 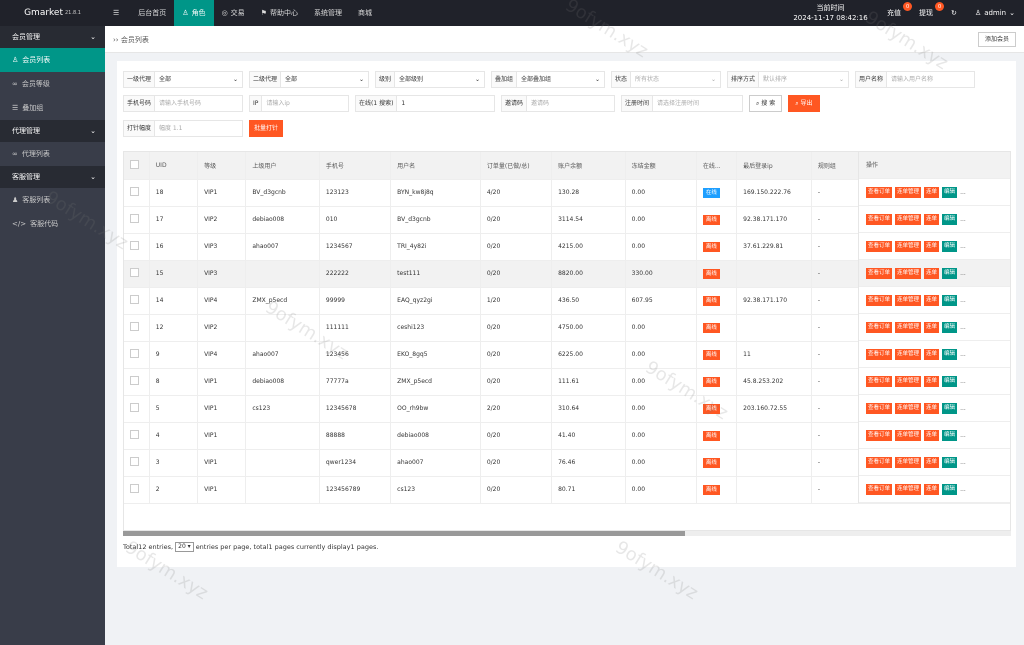 What do you see at coordinates (570, 103) in the screenshot?
I see `filter-input: 邀请码` at bounding box center [570, 103].